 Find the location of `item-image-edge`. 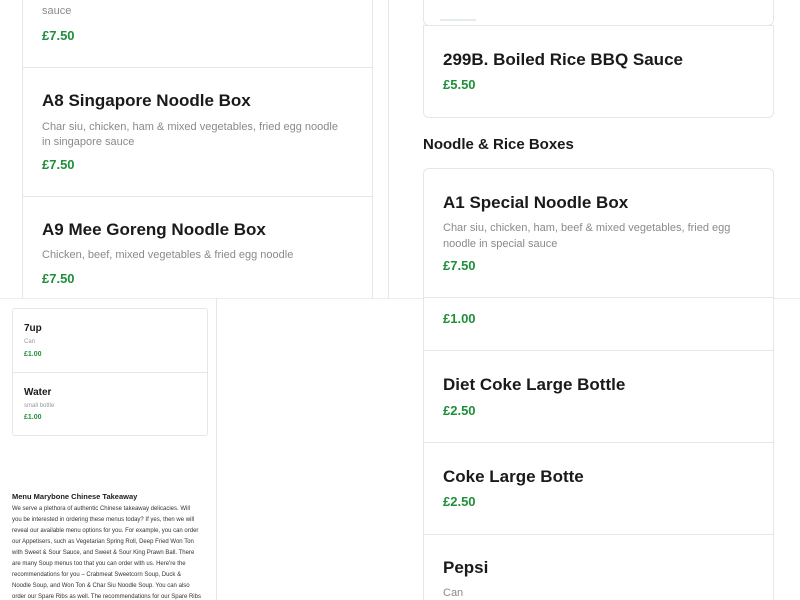

item-image-edge is located at coordinates (458, 20).